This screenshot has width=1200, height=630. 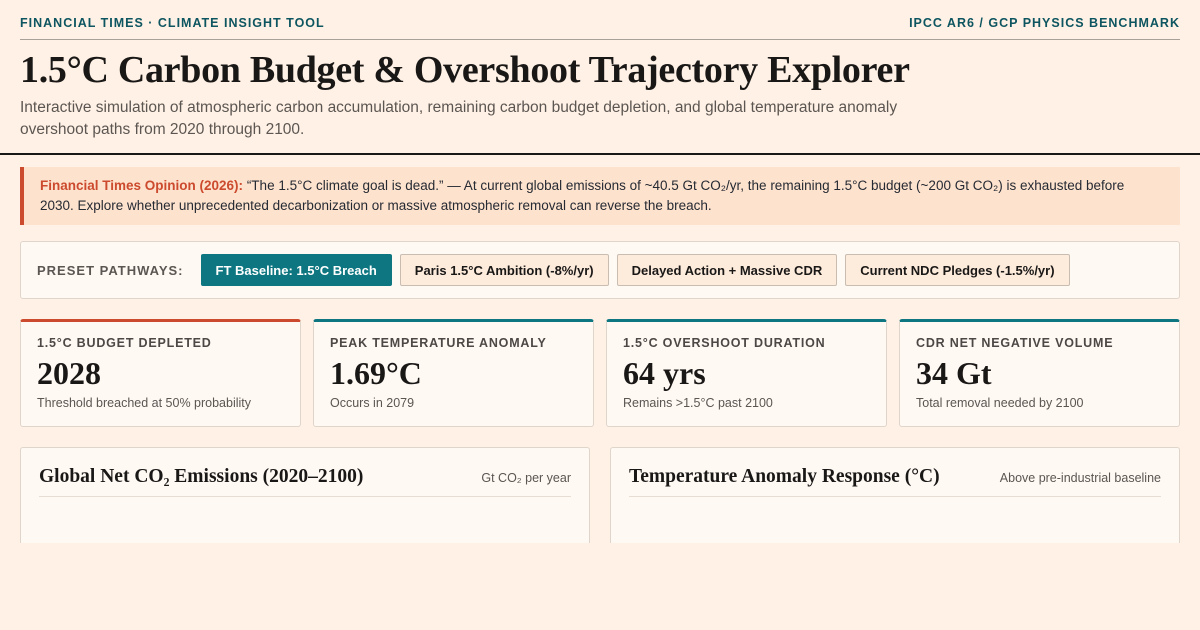 What do you see at coordinates (142, 185) in the screenshot?
I see `opinion-label: Financial Times Opinion (2026):` at bounding box center [142, 185].